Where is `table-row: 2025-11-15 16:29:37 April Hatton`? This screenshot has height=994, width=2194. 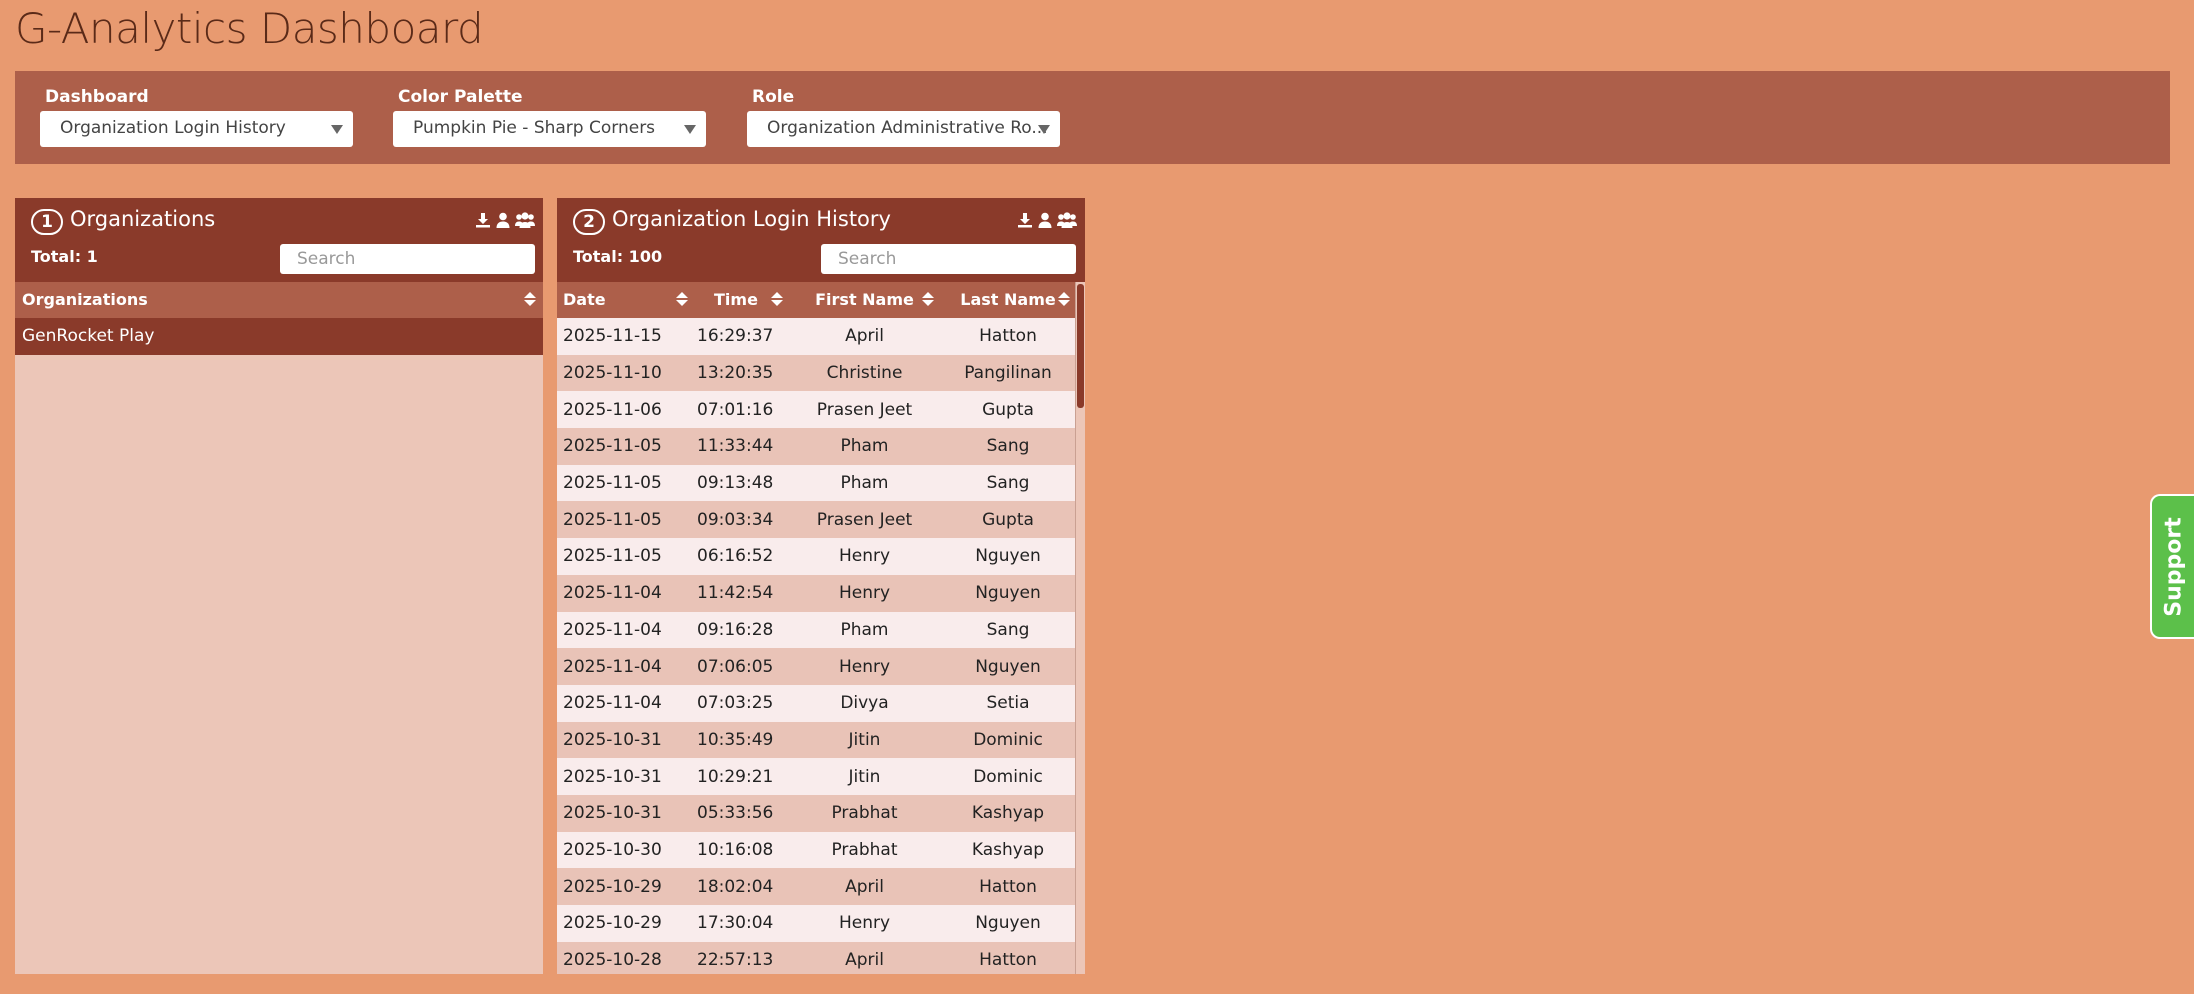
table-row: 2025-11-15 16:29:37 April Hatton is located at coordinates (816, 336).